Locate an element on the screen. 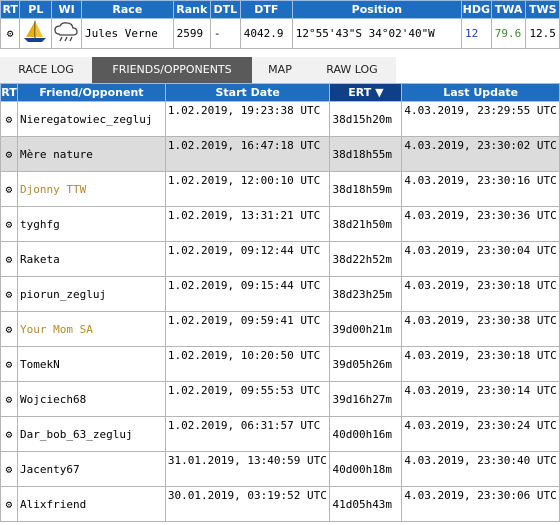  col-header-start-date: Start Date is located at coordinates (247, 92).